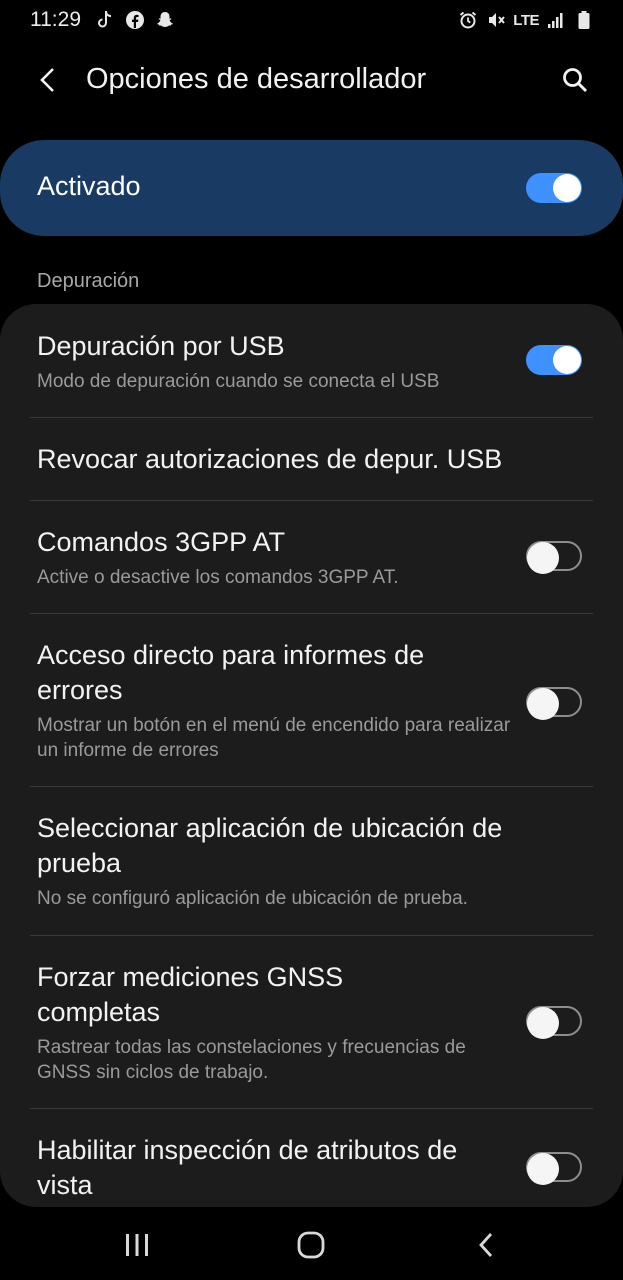 Image resolution: width=623 pixels, height=1280 pixels. I want to click on item-title: Forzar mediciones GNSS completas, so click(190, 994).